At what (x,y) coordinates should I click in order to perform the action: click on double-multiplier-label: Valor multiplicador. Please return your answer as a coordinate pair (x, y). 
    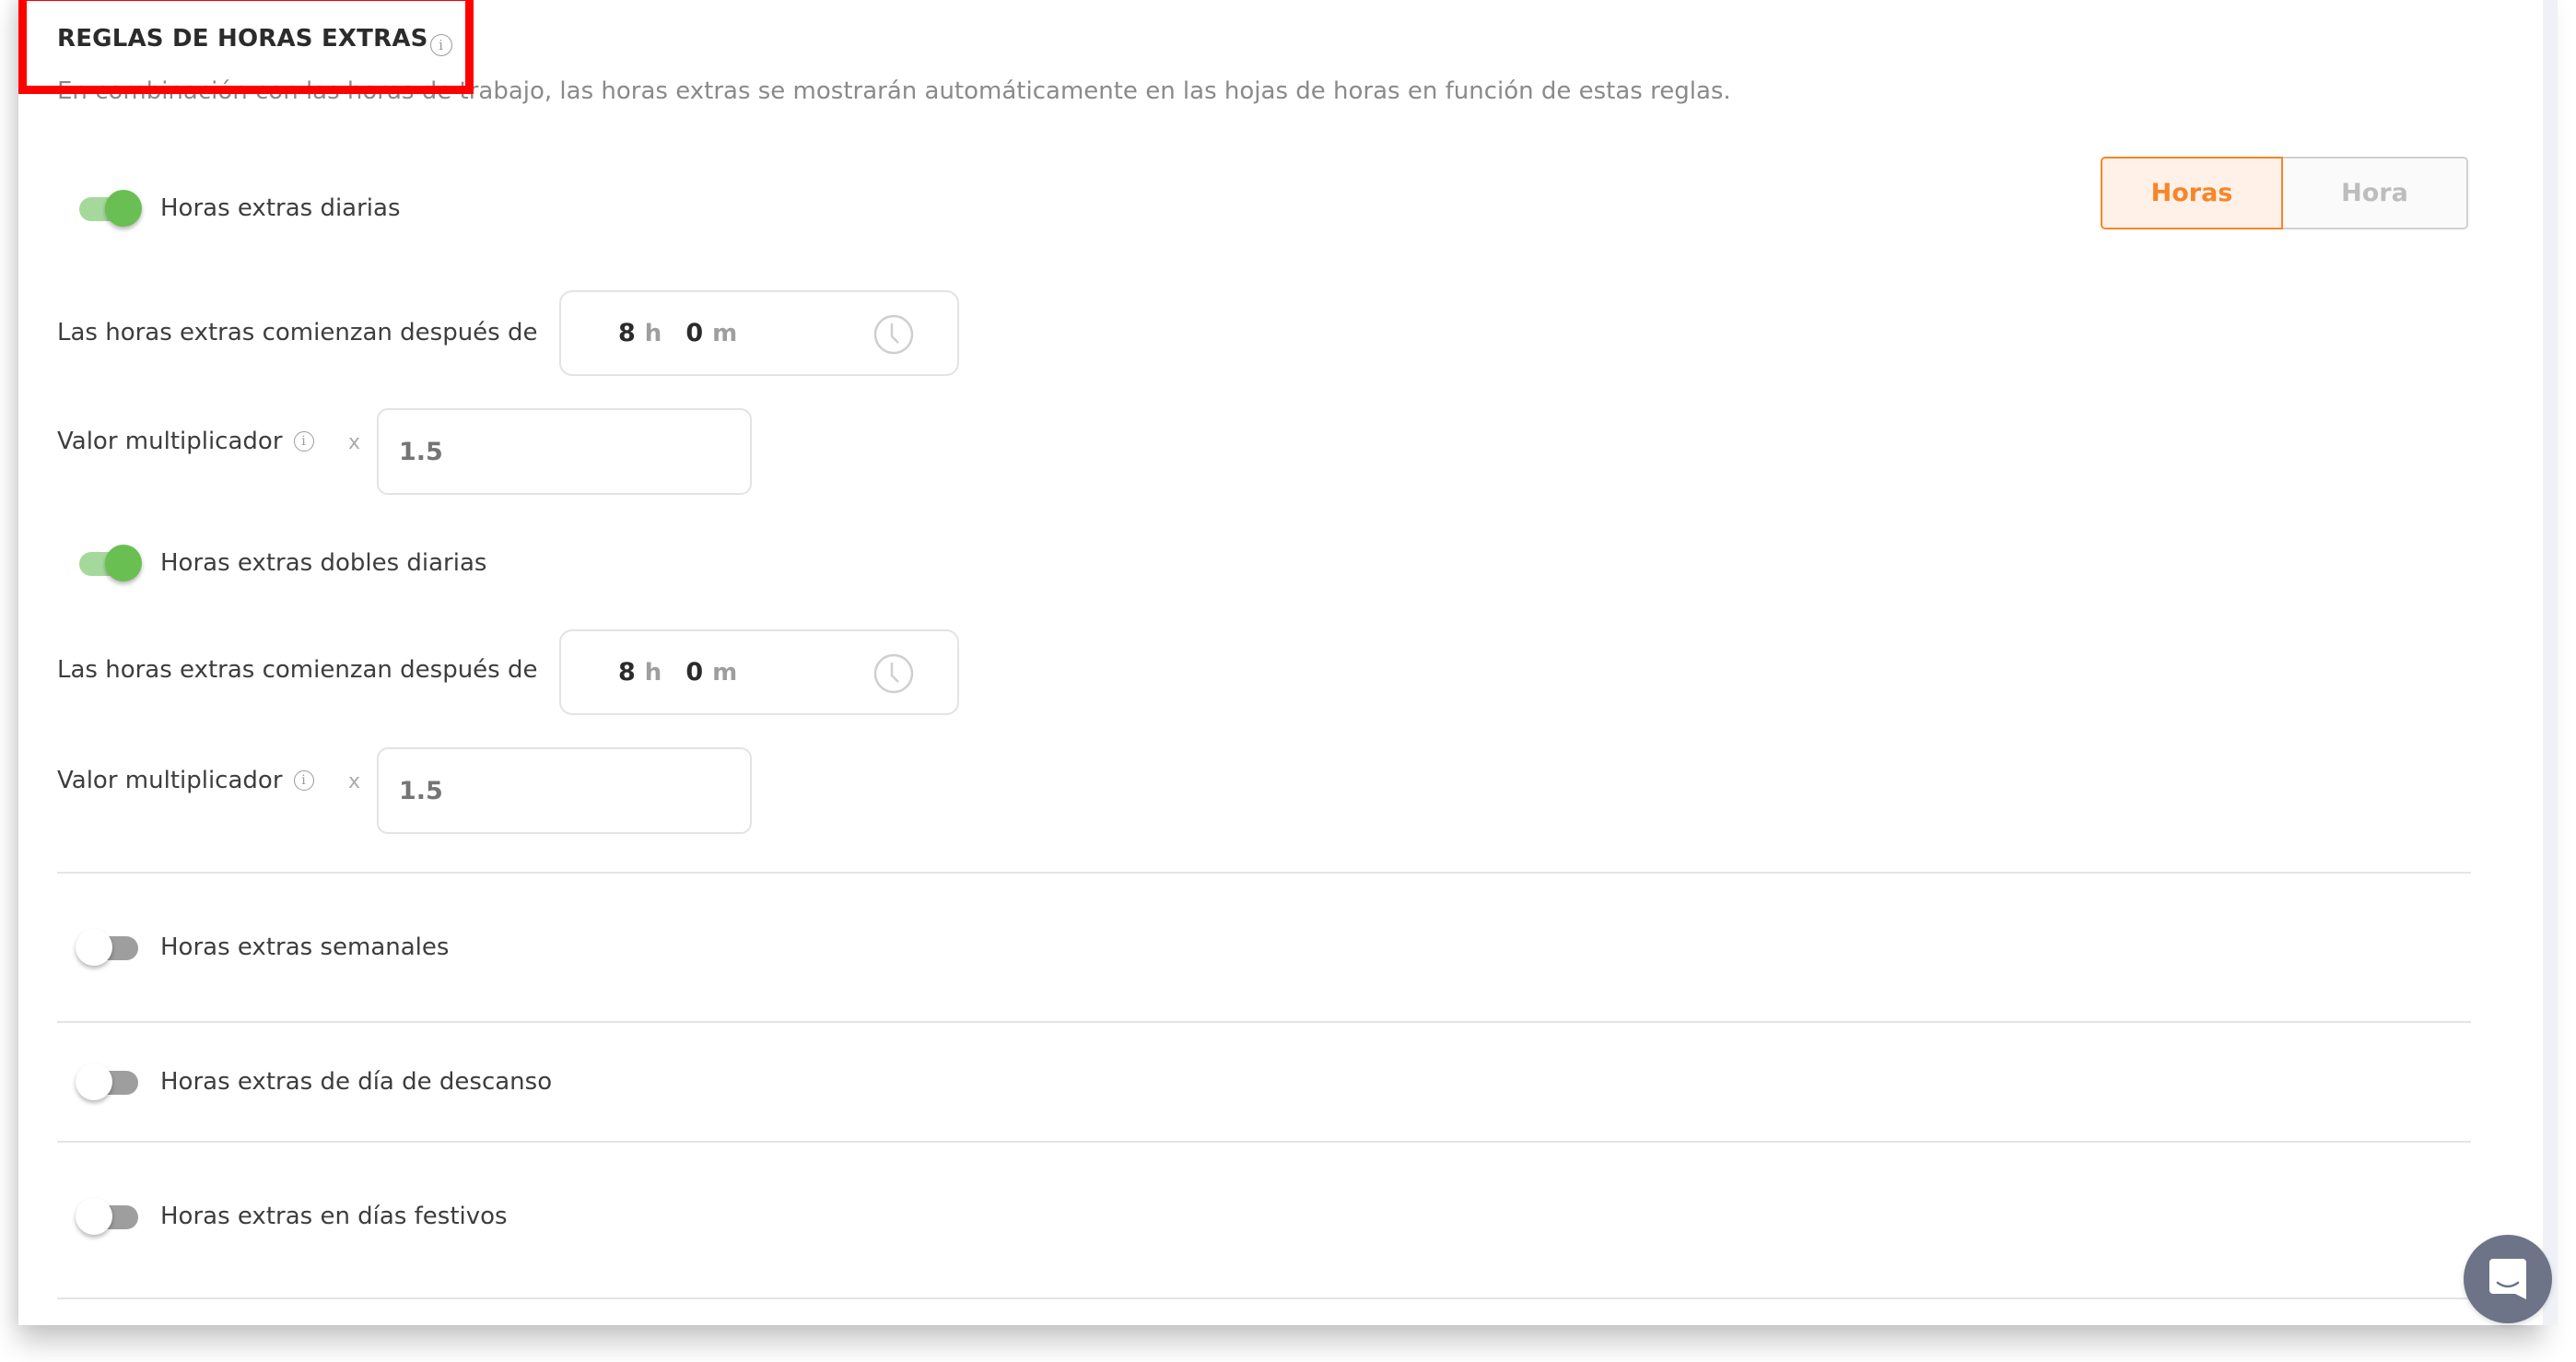
    Looking at the image, I should click on (170, 780).